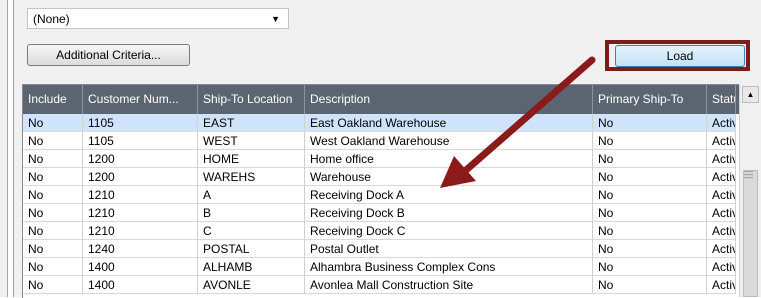  What do you see at coordinates (750, 233) in the screenshot?
I see `scroll-thumb` at bounding box center [750, 233].